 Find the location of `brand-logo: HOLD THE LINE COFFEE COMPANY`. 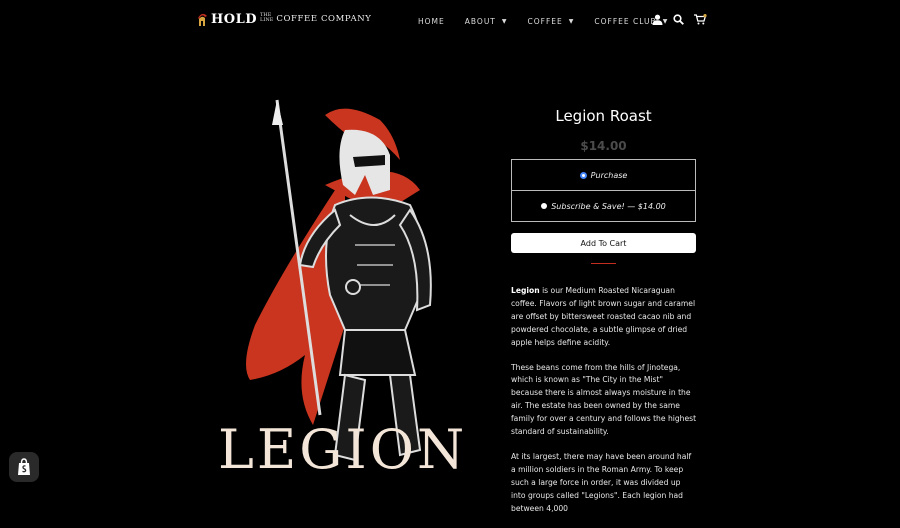

brand-logo: HOLD THE LINE COFFEE COMPANY is located at coordinates (283, 19).